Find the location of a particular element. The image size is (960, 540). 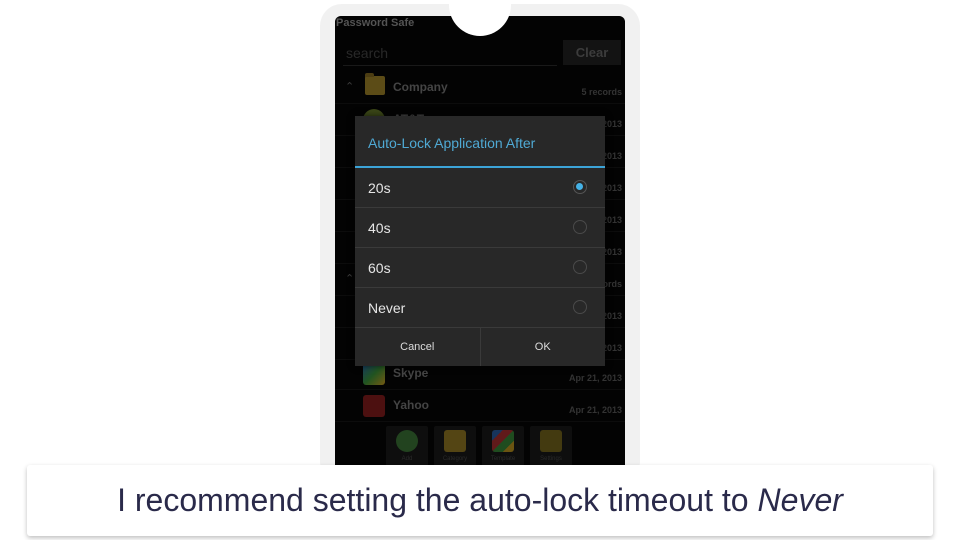

radio-selected-icon is located at coordinates (580, 187).